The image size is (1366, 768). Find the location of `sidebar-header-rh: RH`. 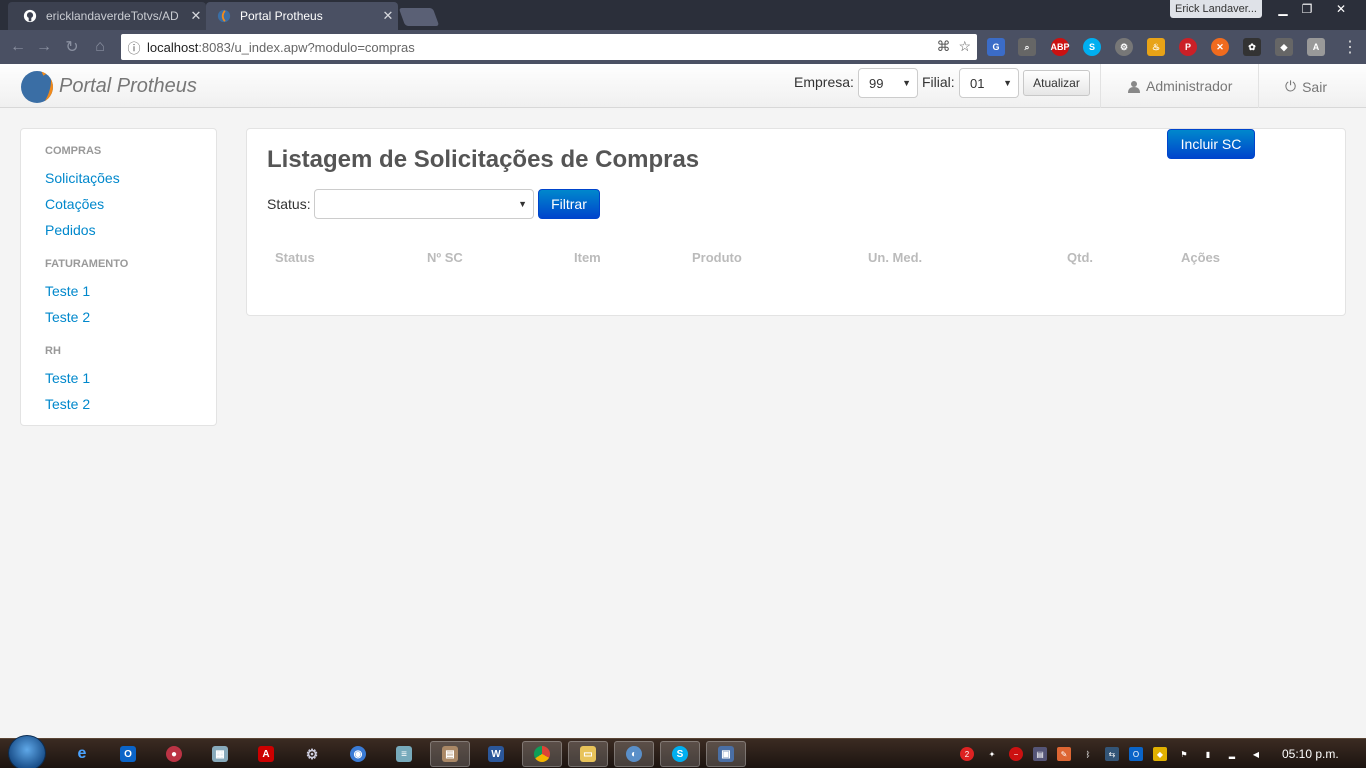

sidebar-header-rh: RH is located at coordinates (53, 351).